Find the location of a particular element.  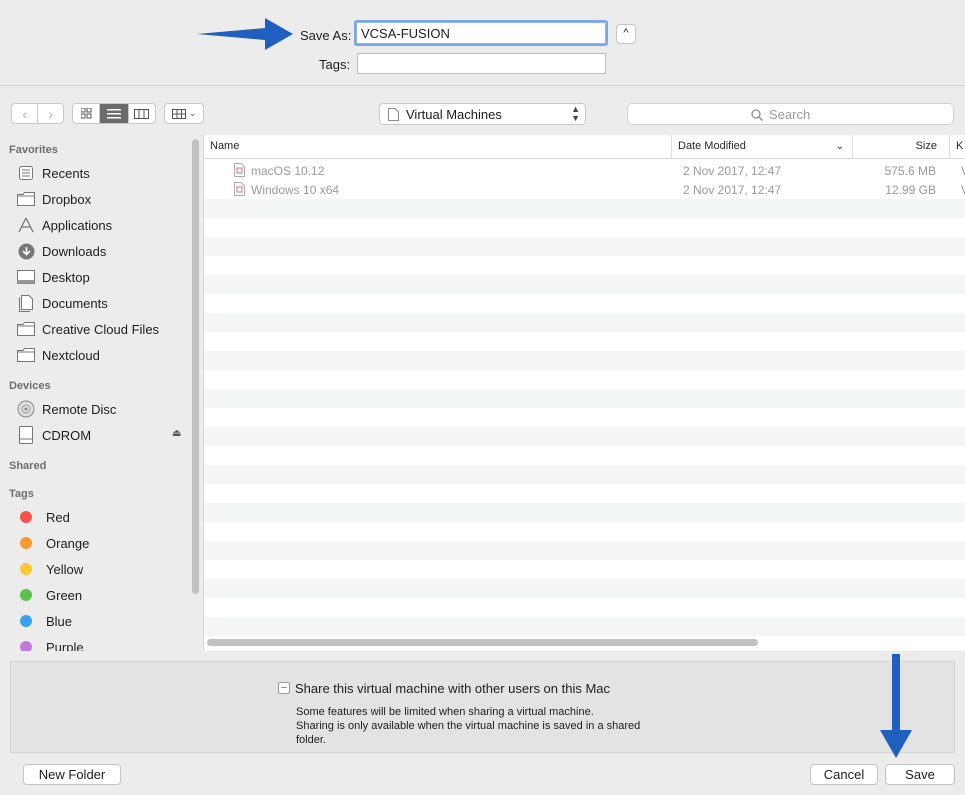

sidebar-tag-purple: Purple is located at coordinates (50, 643).